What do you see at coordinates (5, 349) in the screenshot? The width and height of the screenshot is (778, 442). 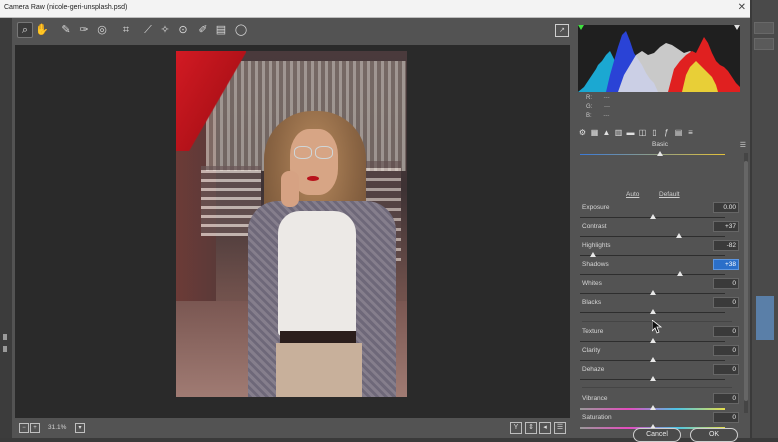 I see `edge-marker` at bounding box center [5, 349].